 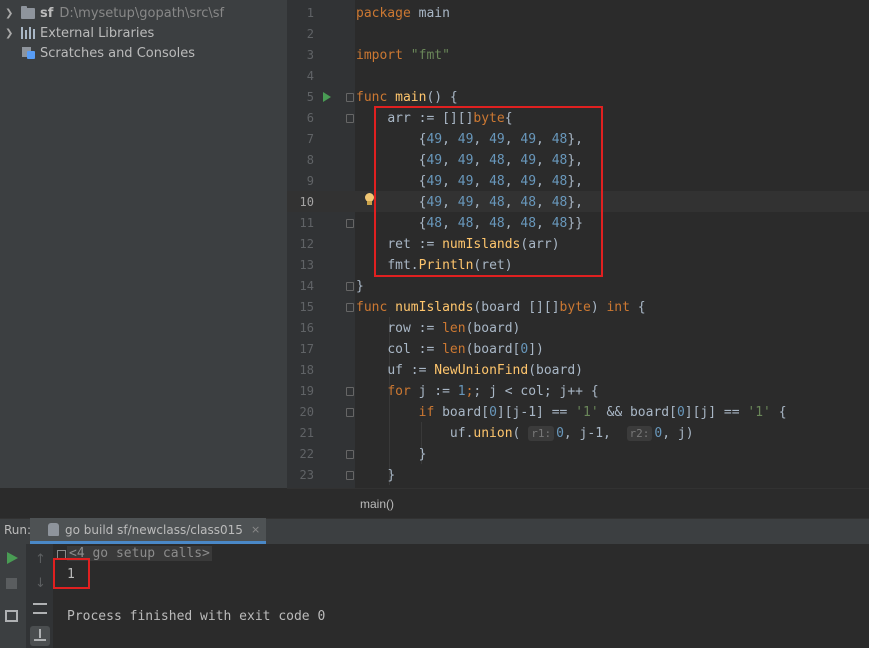 What do you see at coordinates (306, 475) in the screenshot?
I see `line-number: 23` at bounding box center [306, 475].